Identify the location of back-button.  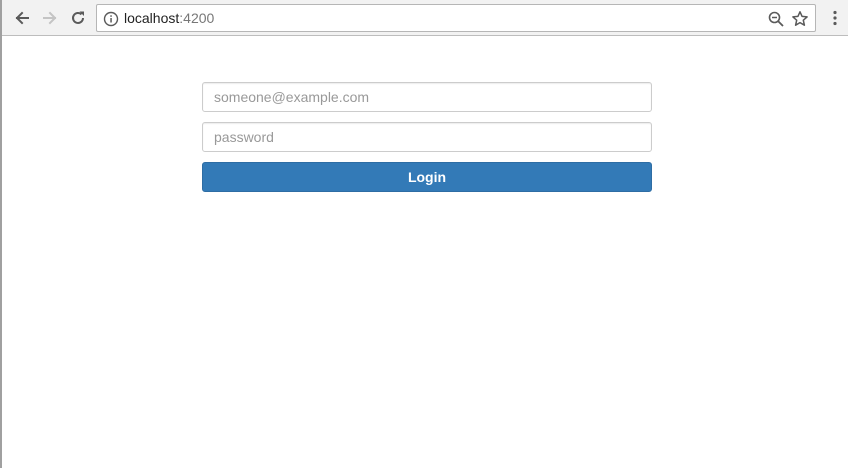
(22, 18).